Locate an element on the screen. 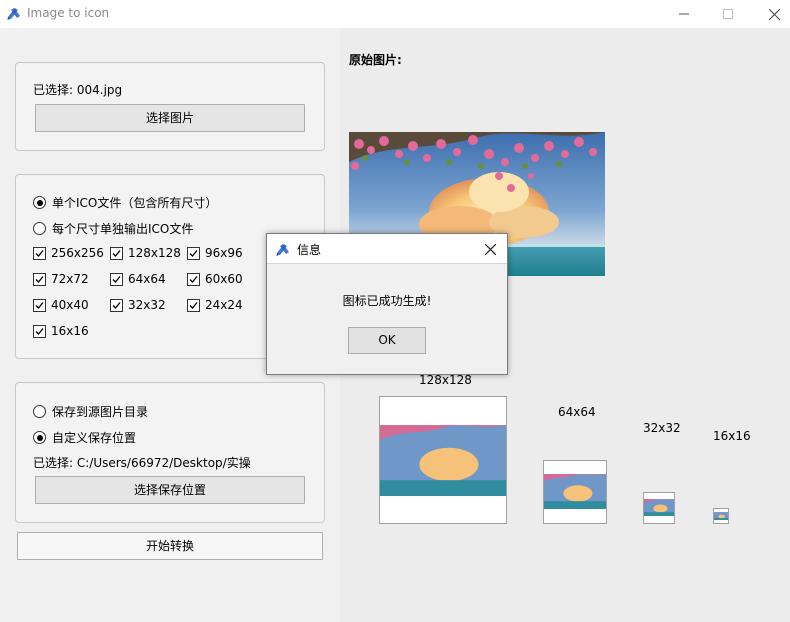 Image resolution: width=790 pixels, height=622 pixels. size-label: 96x96 is located at coordinates (224, 253).